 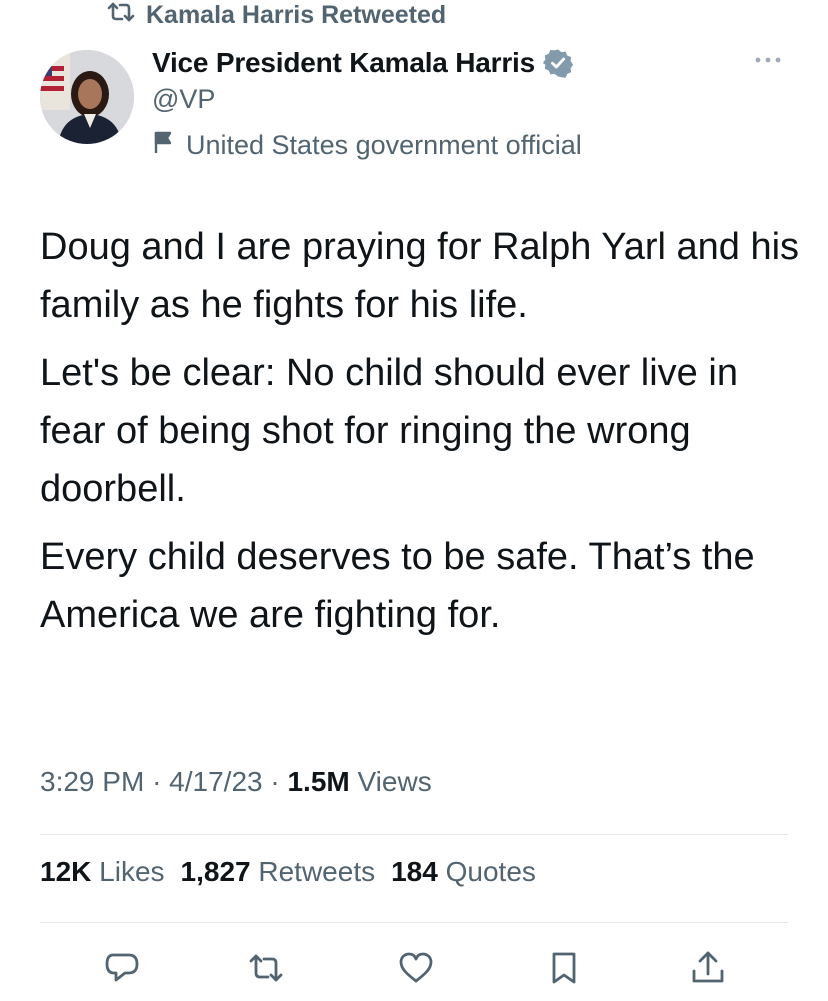 What do you see at coordinates (384, 145) in the screenshot?
I see `government-label-text: United States government official` at bounding box center [384, 145].